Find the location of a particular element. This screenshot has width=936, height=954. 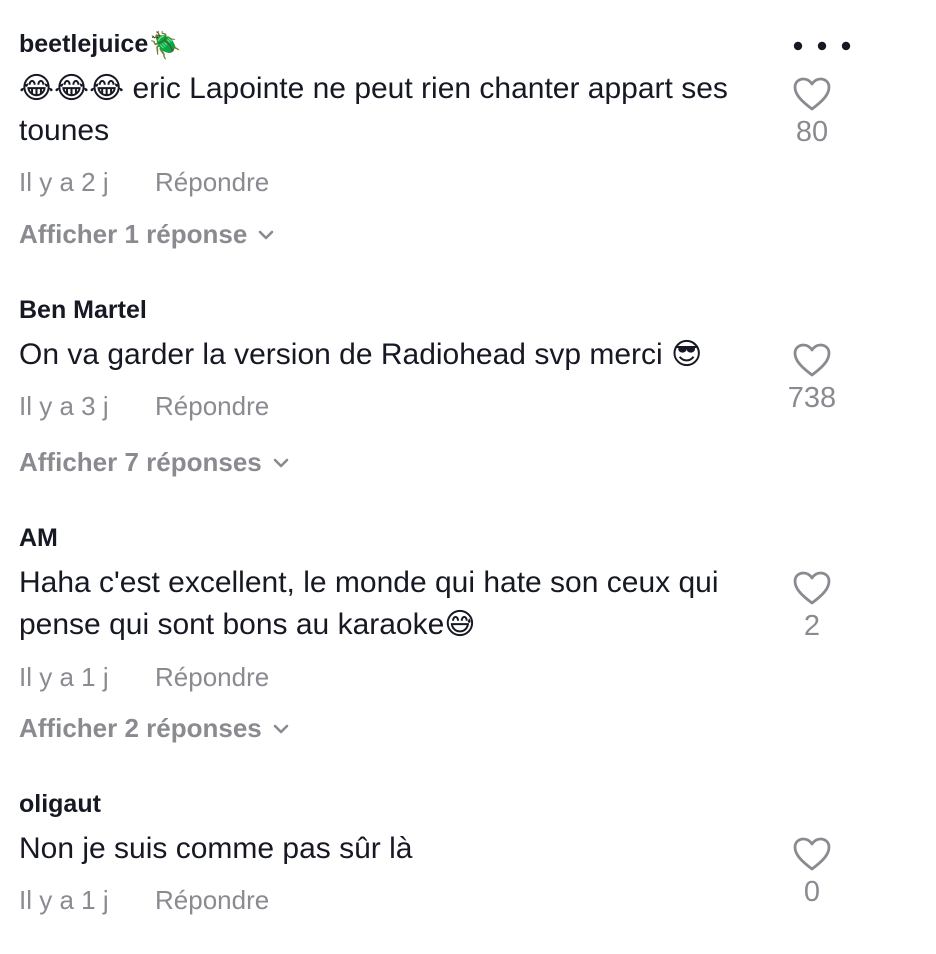

like-count: 0 is located at coordinates (812, 892).